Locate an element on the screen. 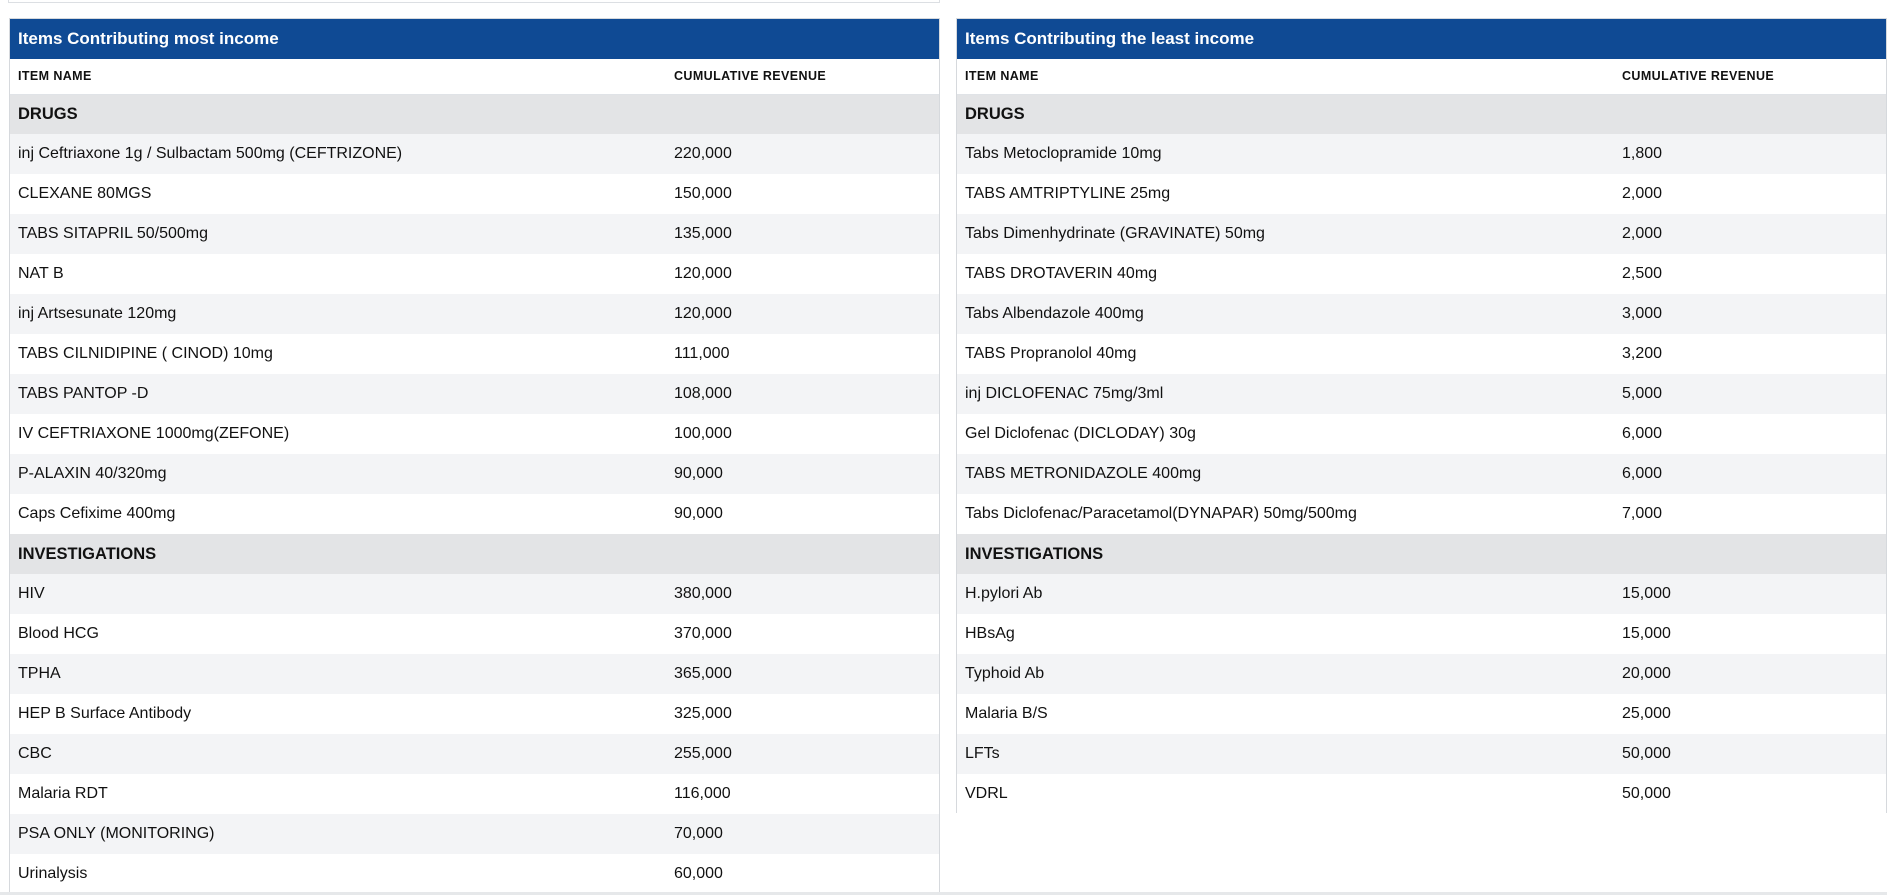 This screenshot has height=895, width=1887. cumulative-revenue-cell: 116,000 is located at coordinates (802, 794).